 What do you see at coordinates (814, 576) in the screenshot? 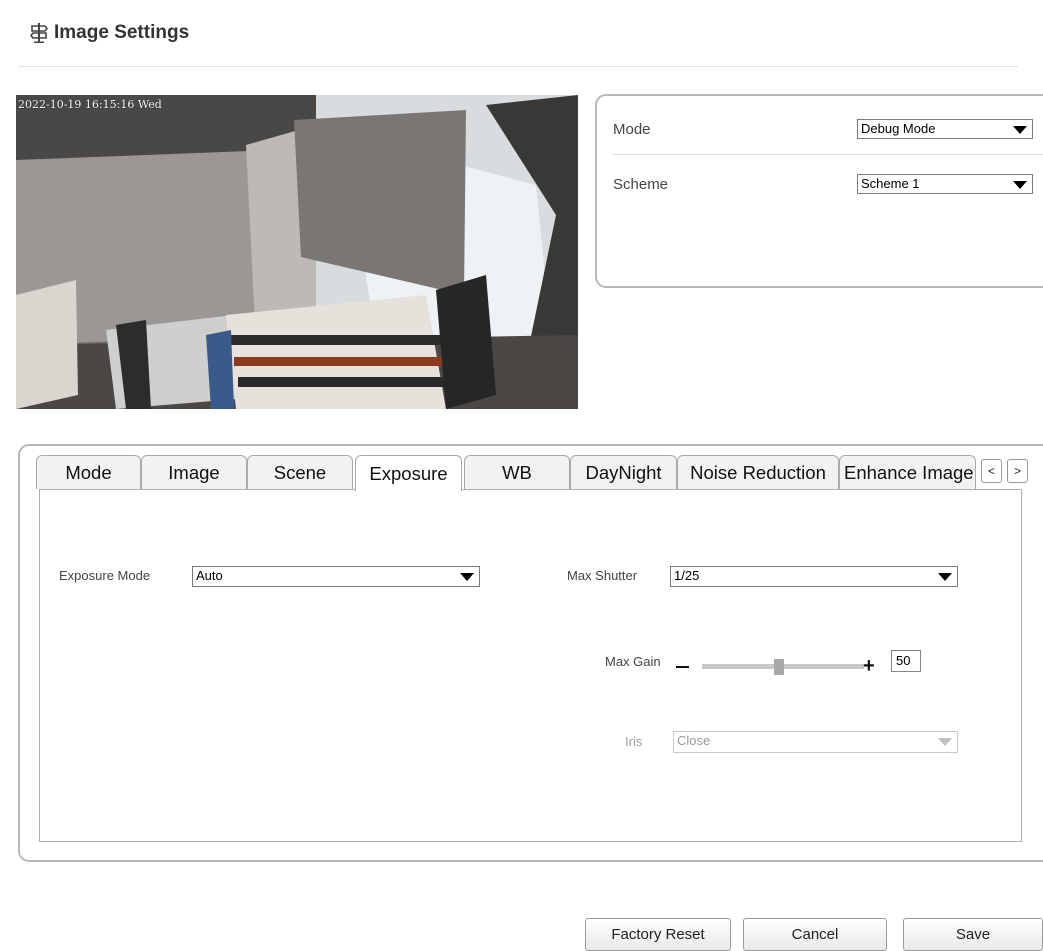
I see `max-shutter-select: 1/25` at bounding box center [814, 576].